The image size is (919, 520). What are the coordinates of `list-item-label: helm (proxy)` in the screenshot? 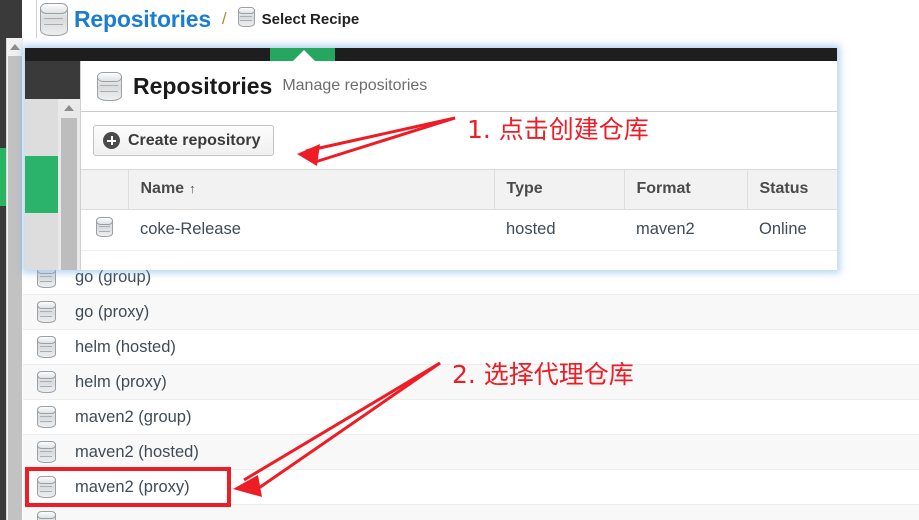 It's located at (121, 381).